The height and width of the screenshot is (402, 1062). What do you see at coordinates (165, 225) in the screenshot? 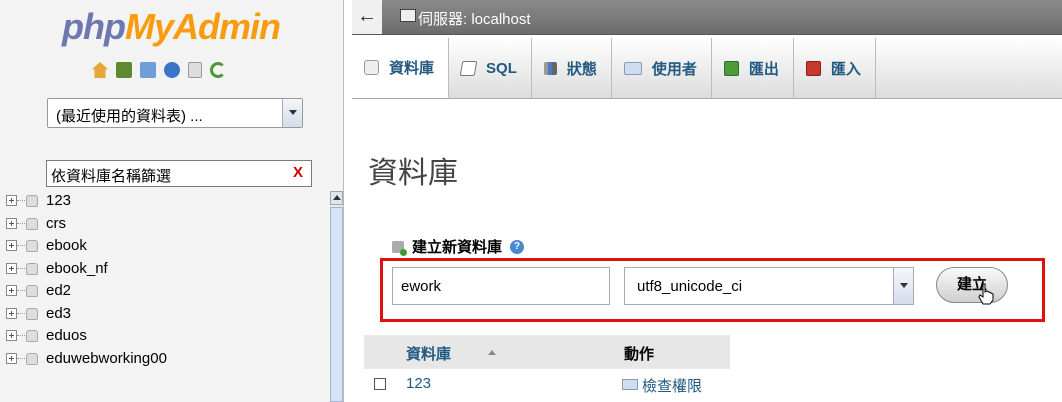
I see `tree-item: crs` at bounding box center [165, 225].